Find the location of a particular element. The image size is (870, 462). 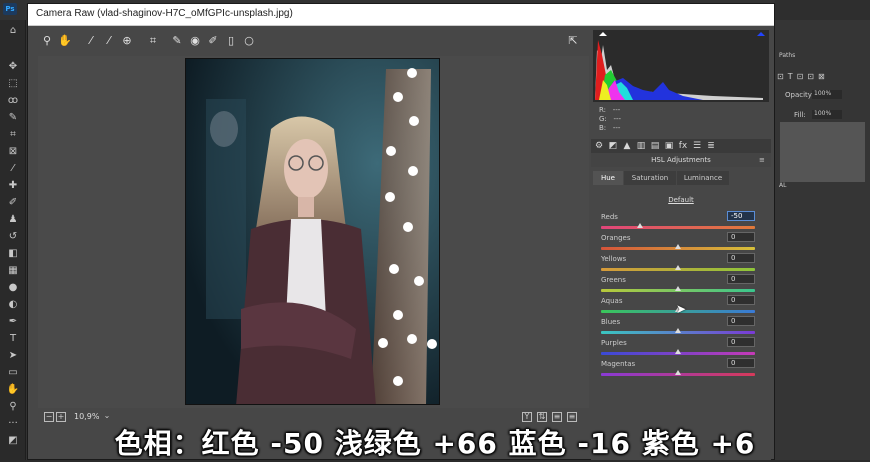

tone-curve-icon: ◩ is located at coordinates (613, 146).